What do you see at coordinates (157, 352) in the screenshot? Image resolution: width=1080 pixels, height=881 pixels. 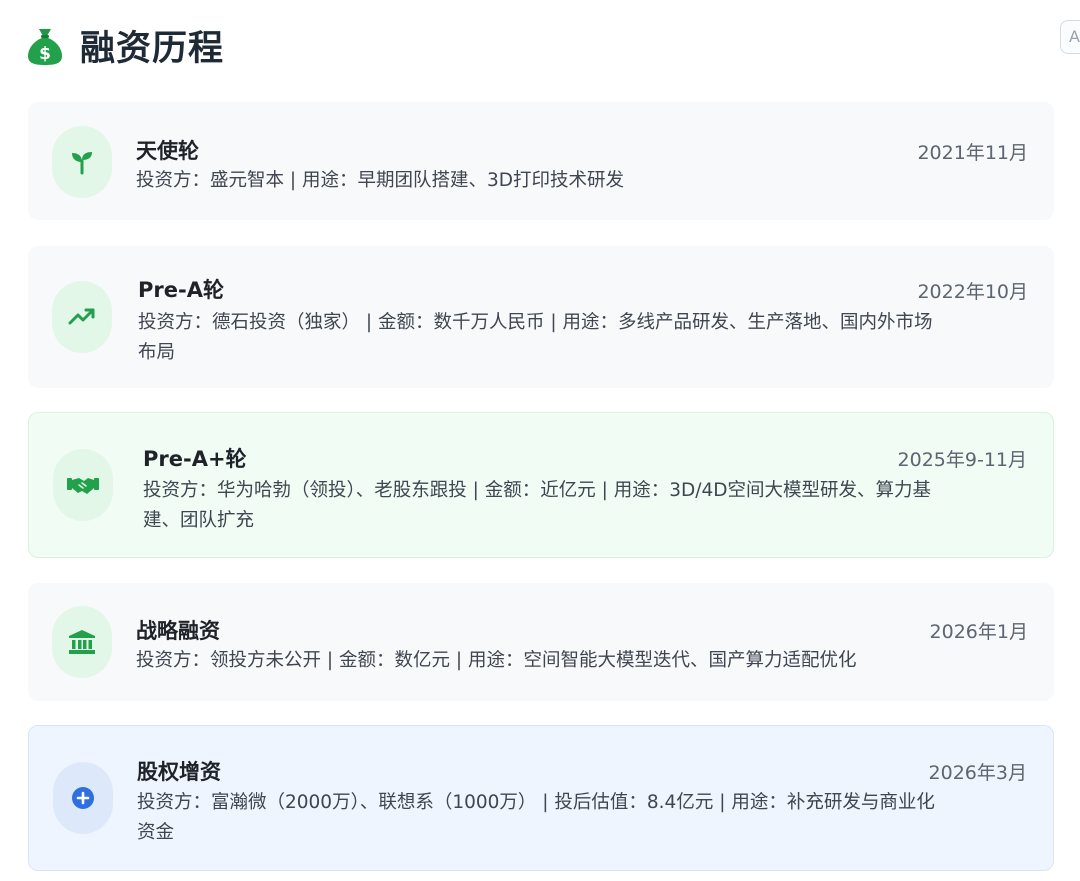 I see `round-description-line: 布局` at bounding box center [157, 352].